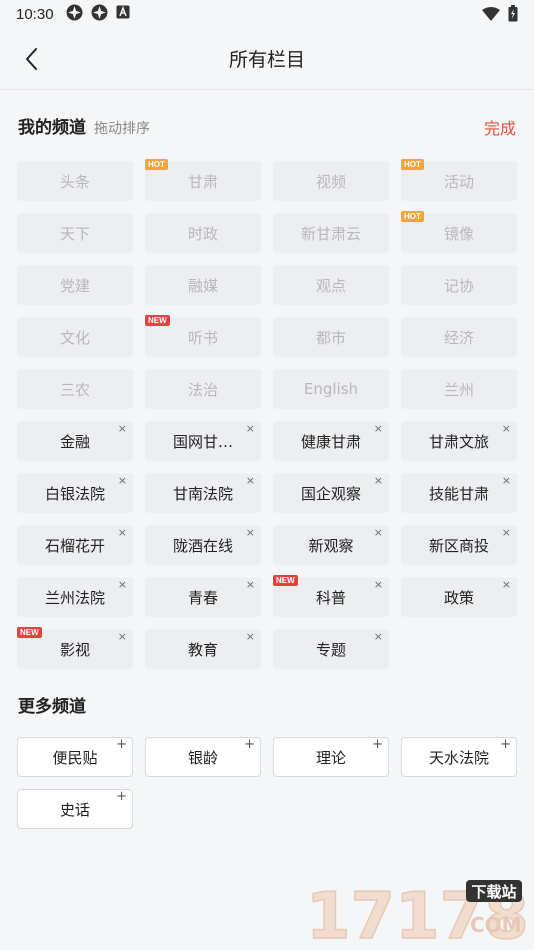 This screenshot has width=534, height=950. I want to click on channel-chip: 融媒, so click(203, 285).